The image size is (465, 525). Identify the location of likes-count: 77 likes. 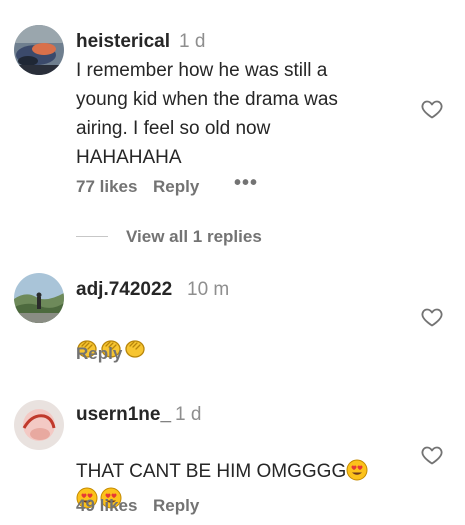
(106, 187).